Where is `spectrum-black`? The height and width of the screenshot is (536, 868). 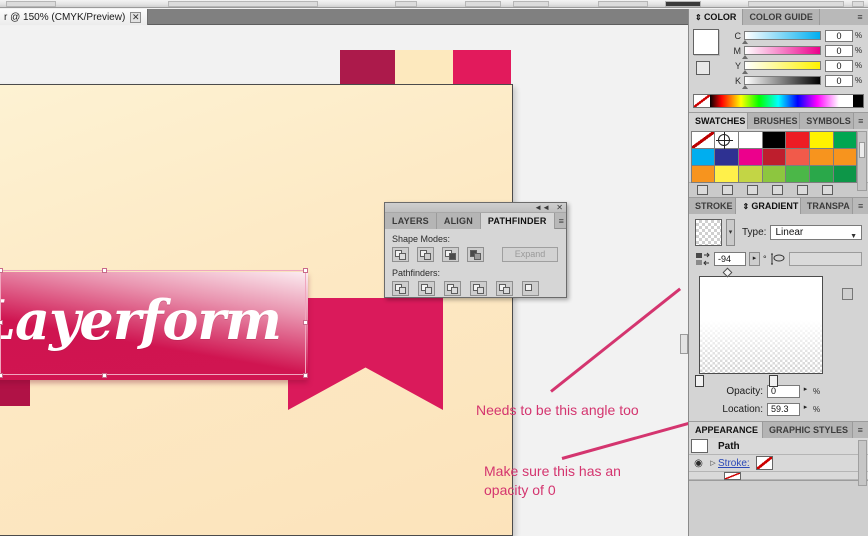
spectrum-black is located at coordinates (858, 101).